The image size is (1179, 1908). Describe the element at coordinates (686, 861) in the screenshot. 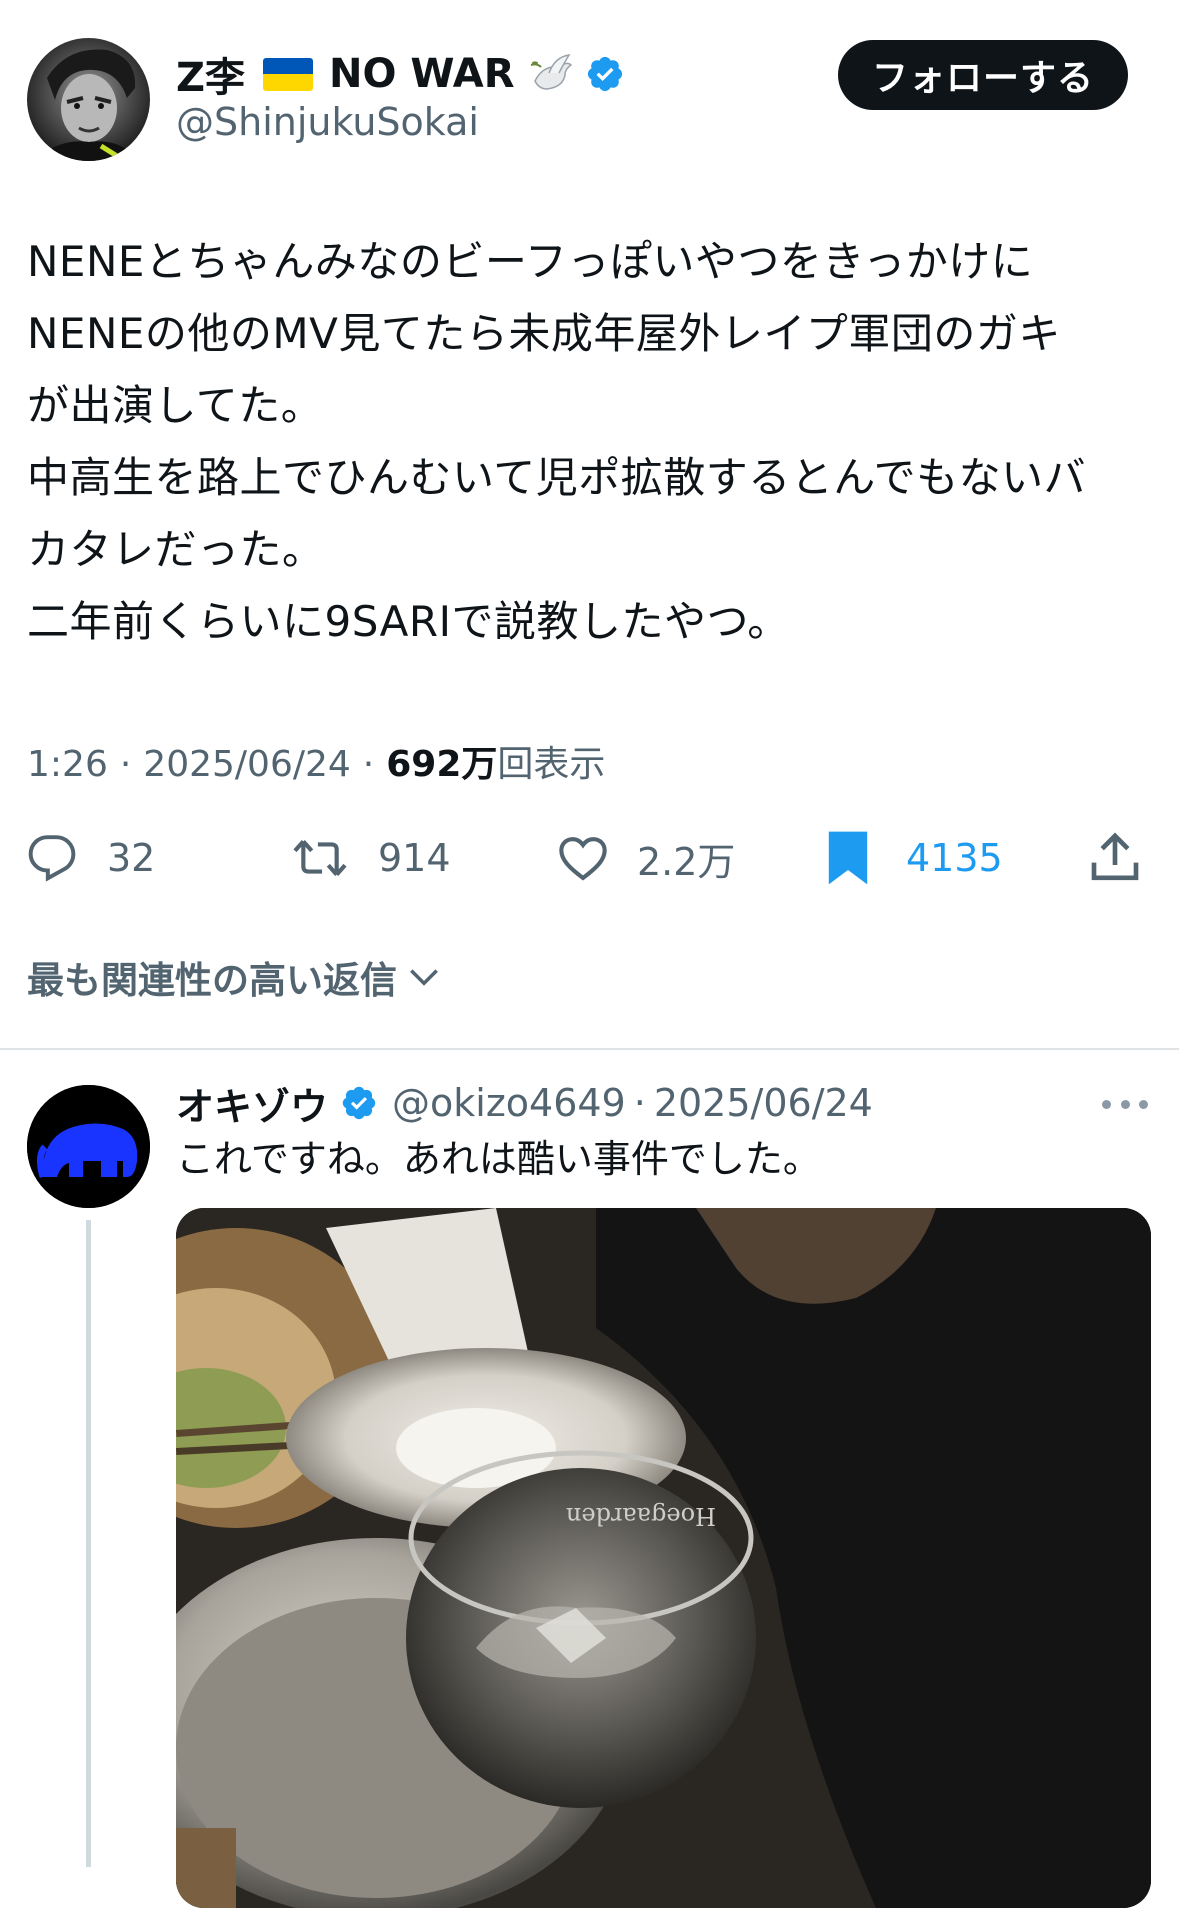

I see `like-count: 2.2万` at that location.